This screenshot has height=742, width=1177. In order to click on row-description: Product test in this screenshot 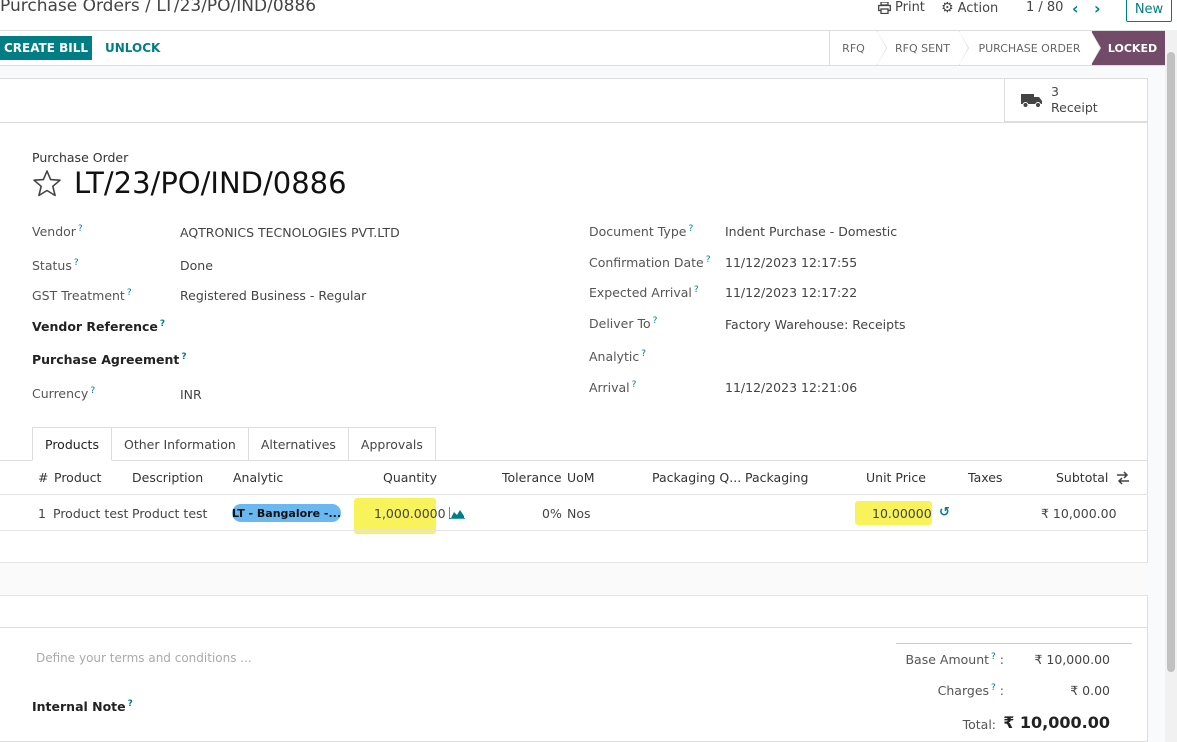, I will do `click(169, 513)`.